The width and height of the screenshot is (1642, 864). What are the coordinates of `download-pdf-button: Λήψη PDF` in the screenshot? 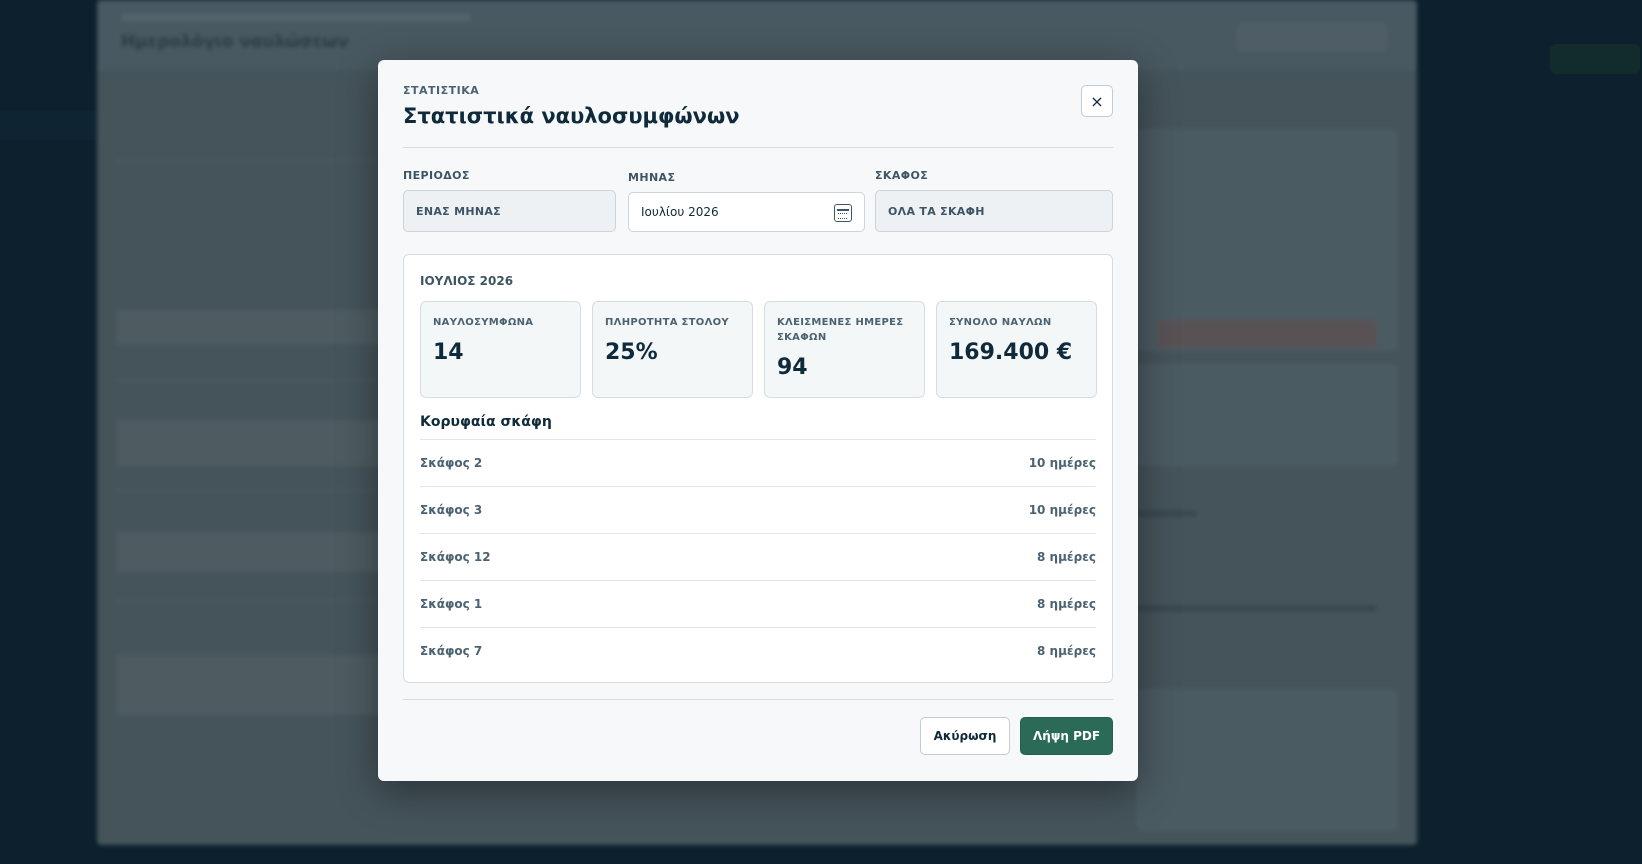 It's located at (1066, 736).